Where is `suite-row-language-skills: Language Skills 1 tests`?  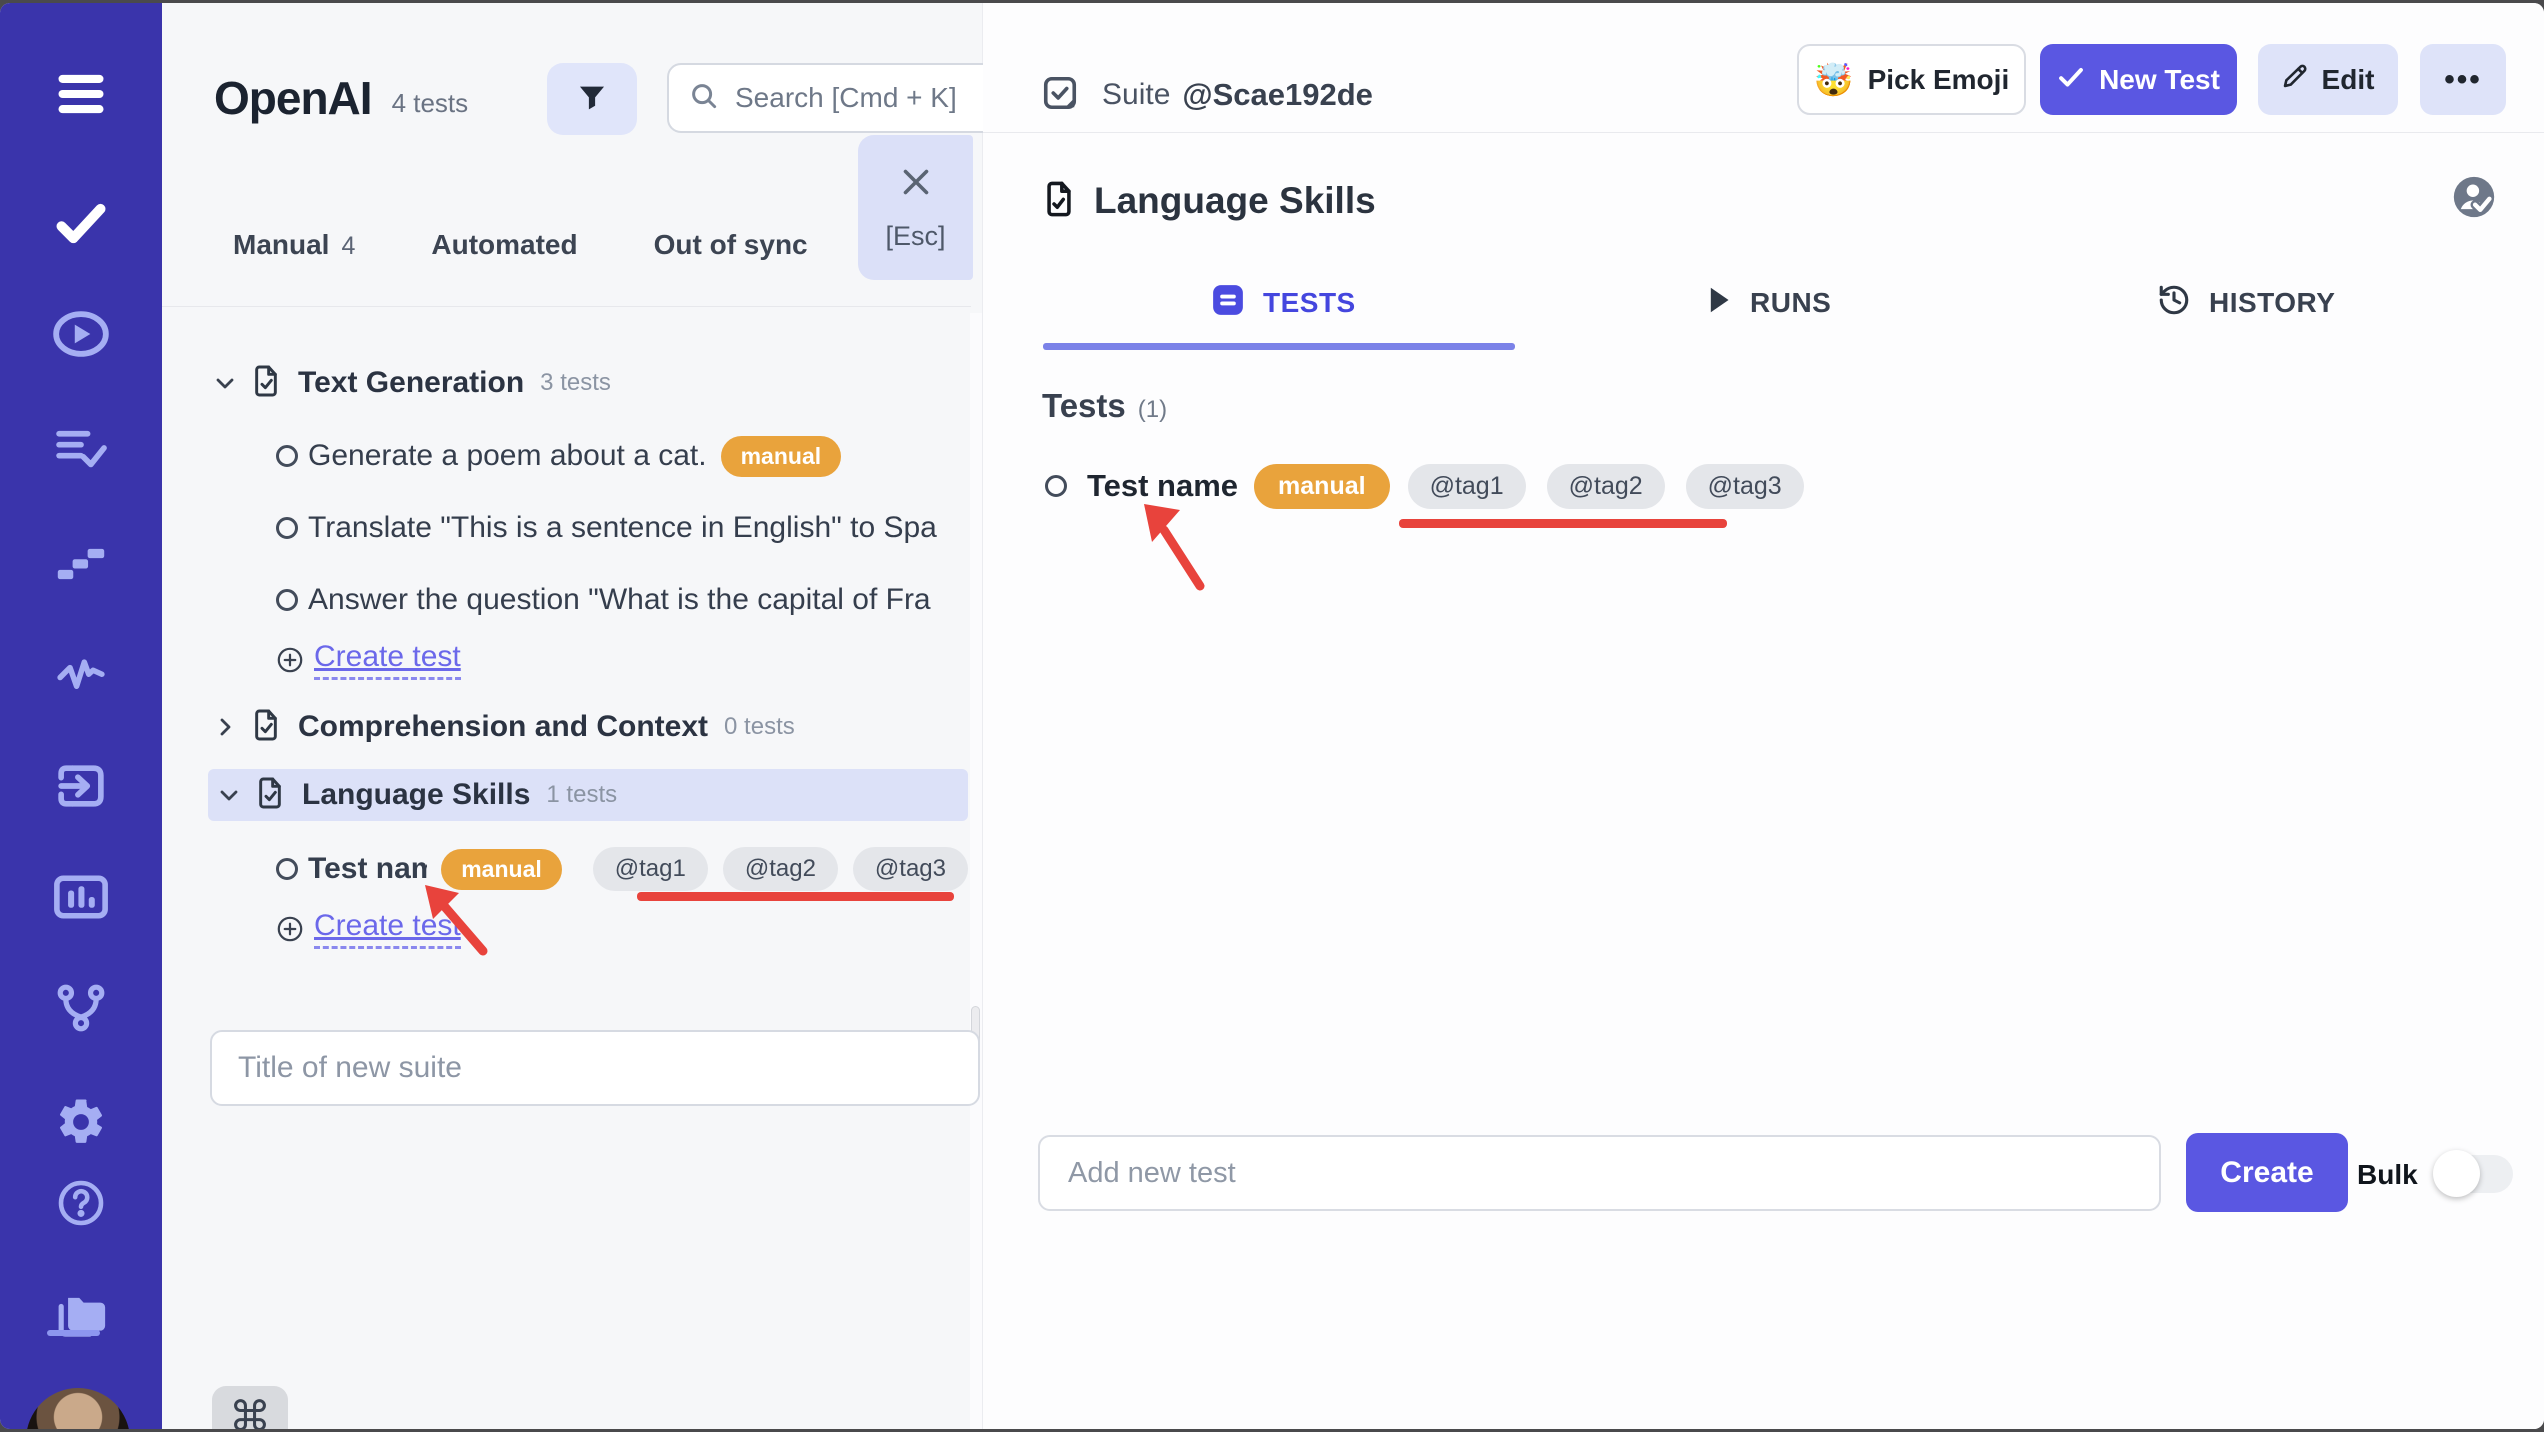
suite-row-language-skills: Language Skills 1 tests is located at coordinates (588, 795).